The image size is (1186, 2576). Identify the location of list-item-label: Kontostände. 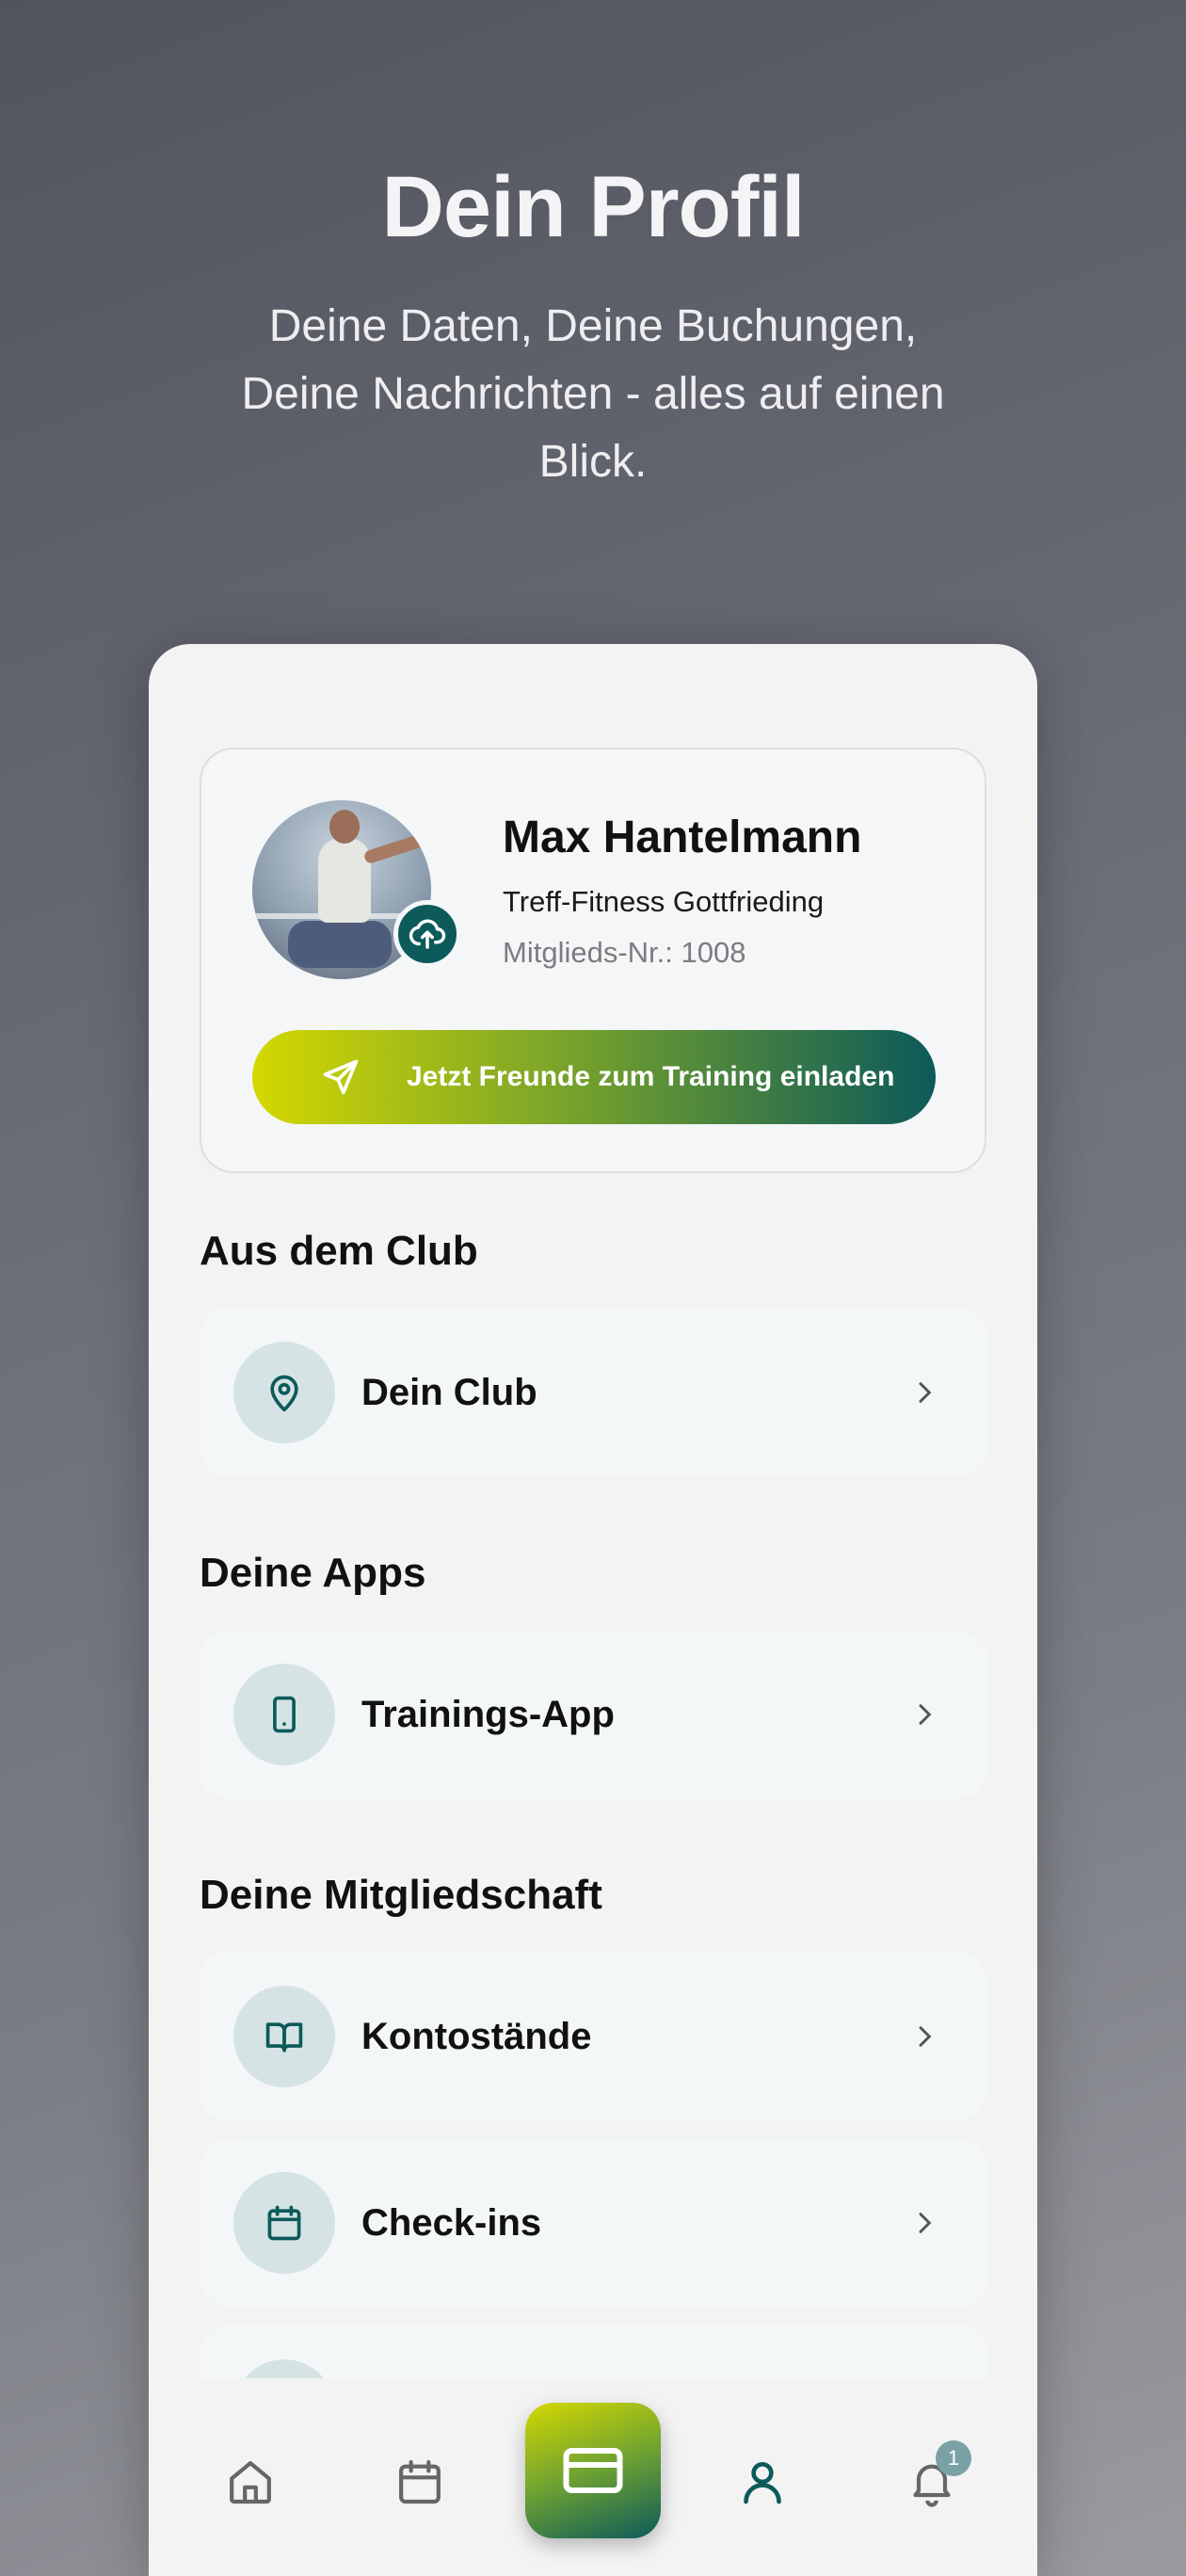
(476, 2036).